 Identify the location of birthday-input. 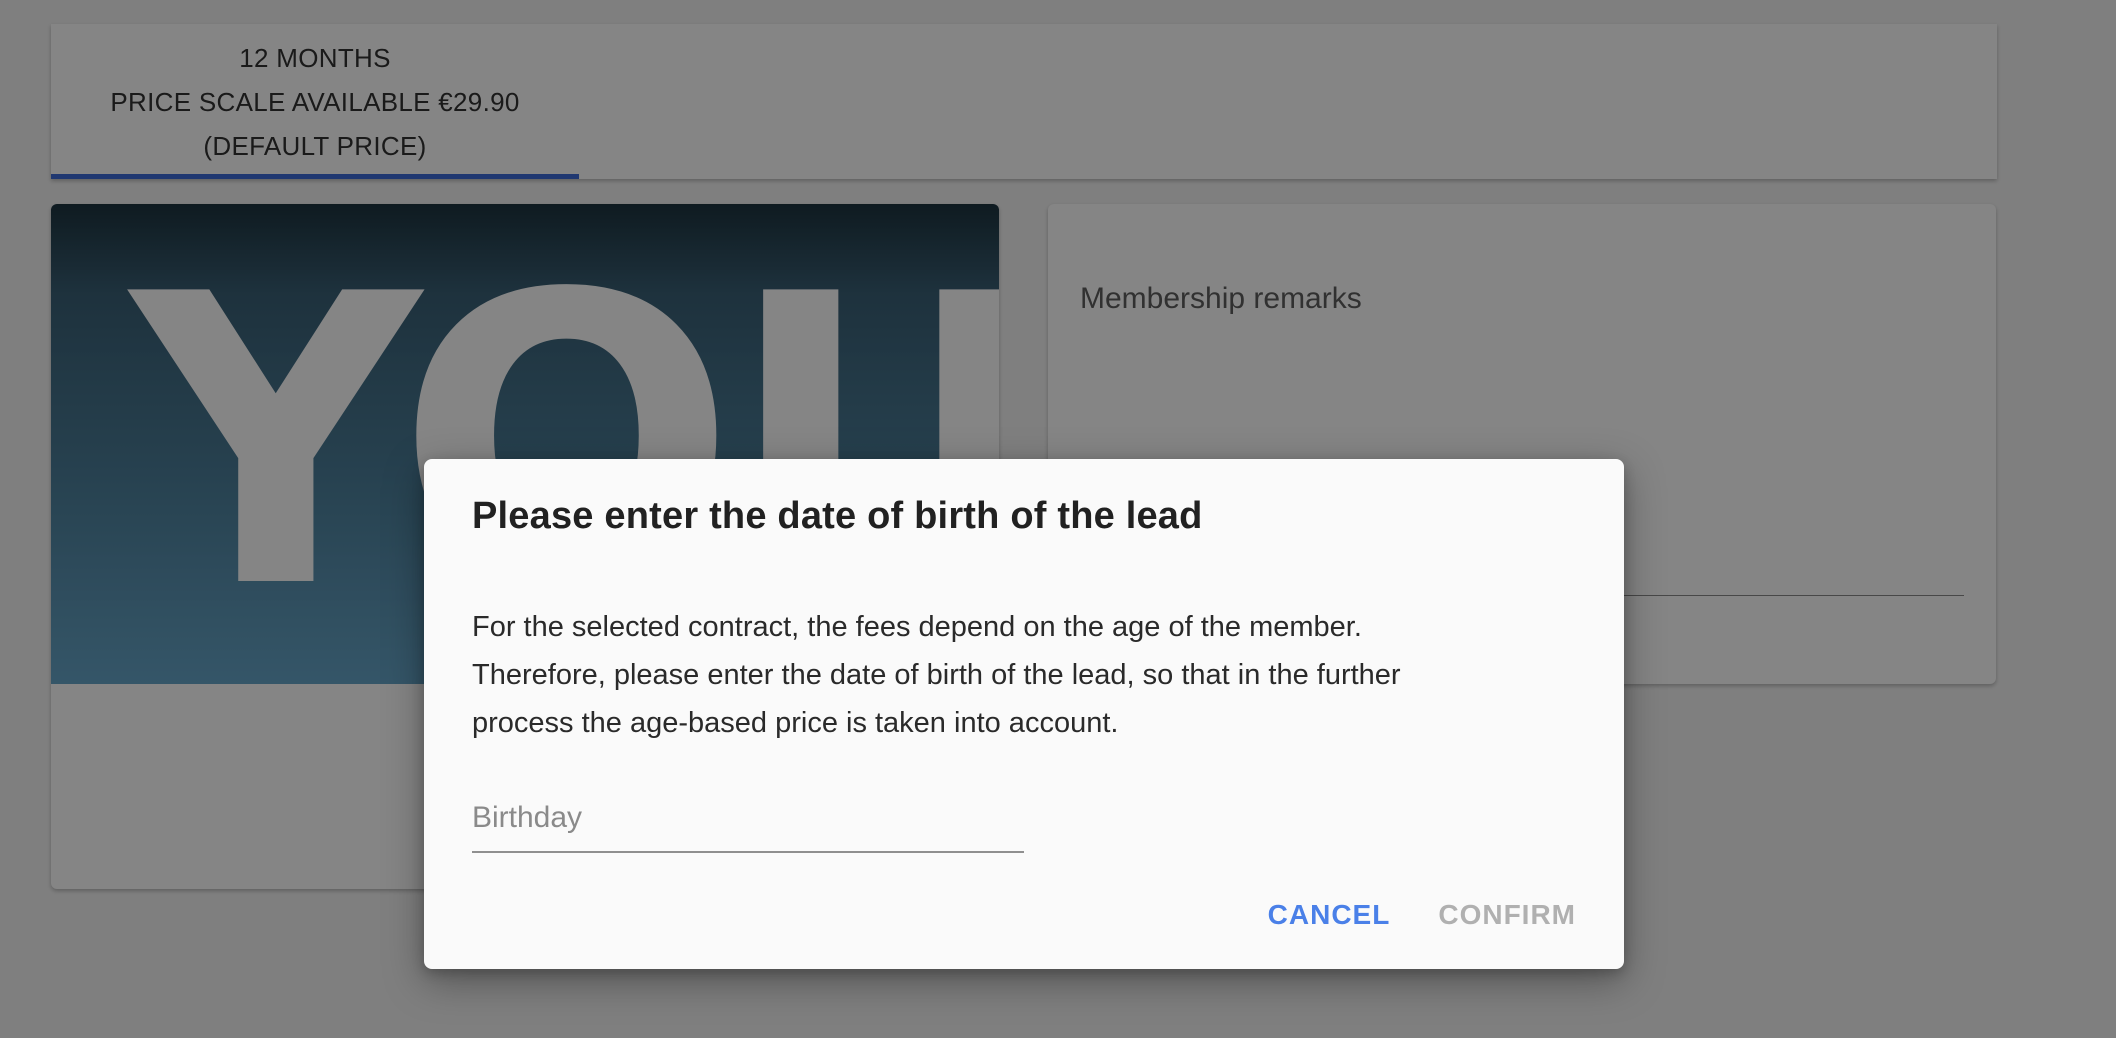
(748, 818).